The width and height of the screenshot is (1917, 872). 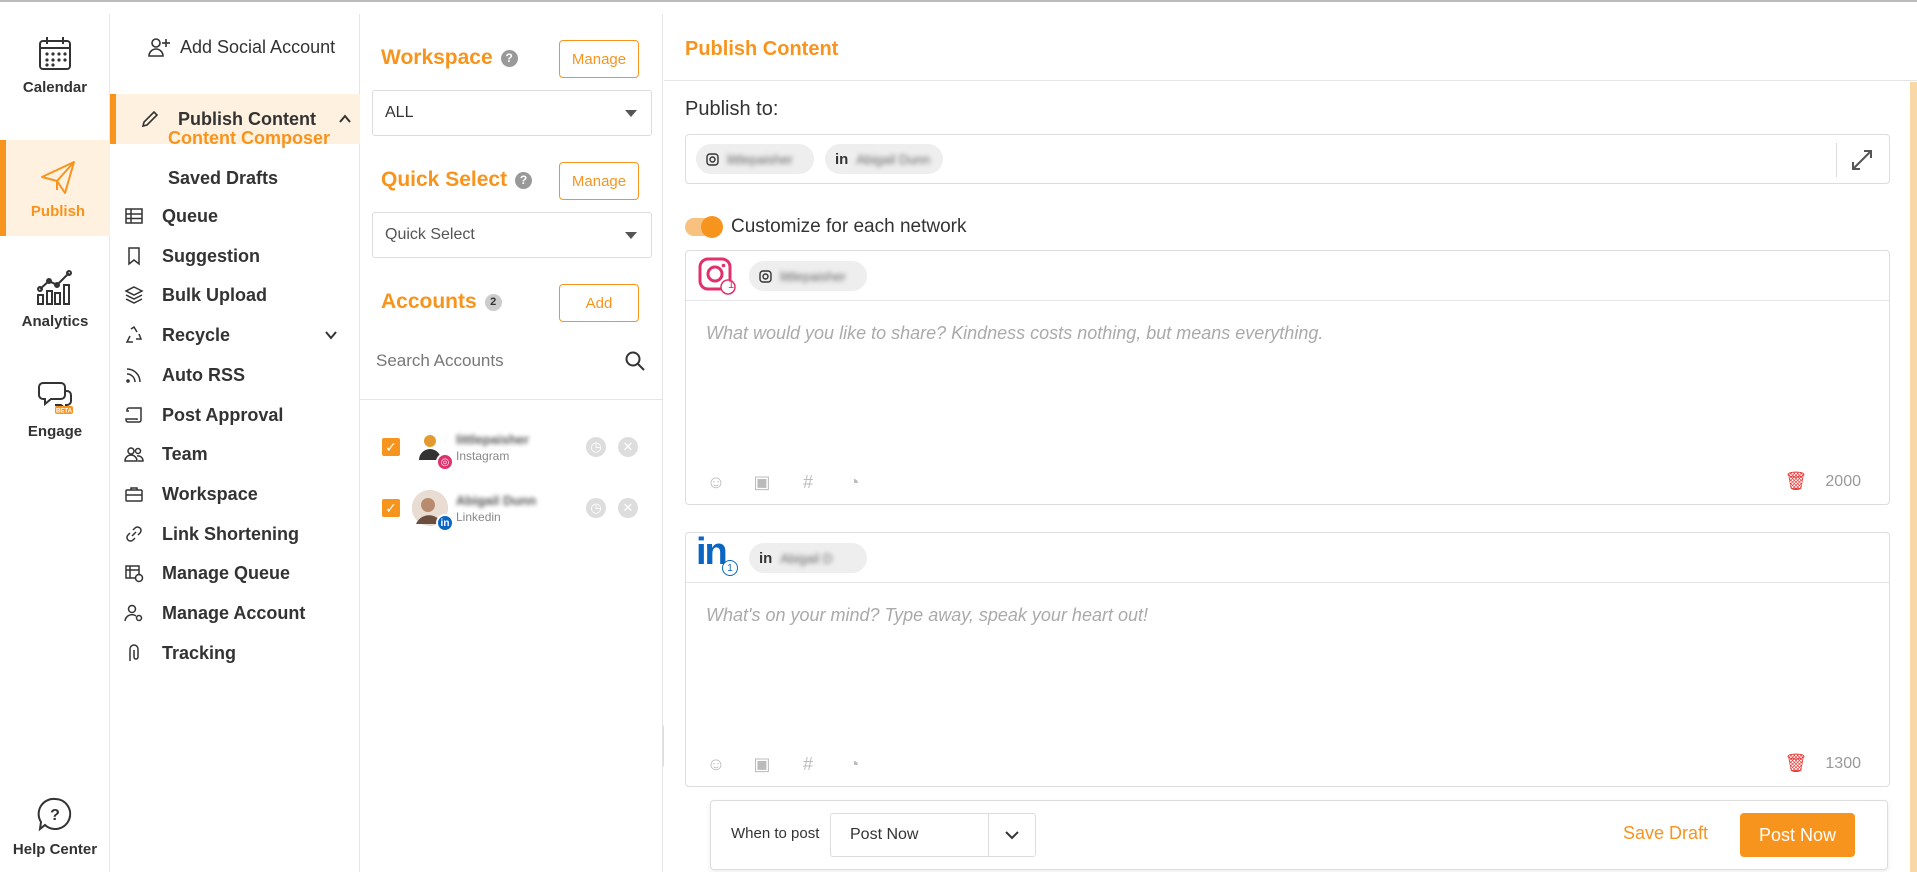 I want to click on workspace-select-value: ALL, so click(x=399, y=112).